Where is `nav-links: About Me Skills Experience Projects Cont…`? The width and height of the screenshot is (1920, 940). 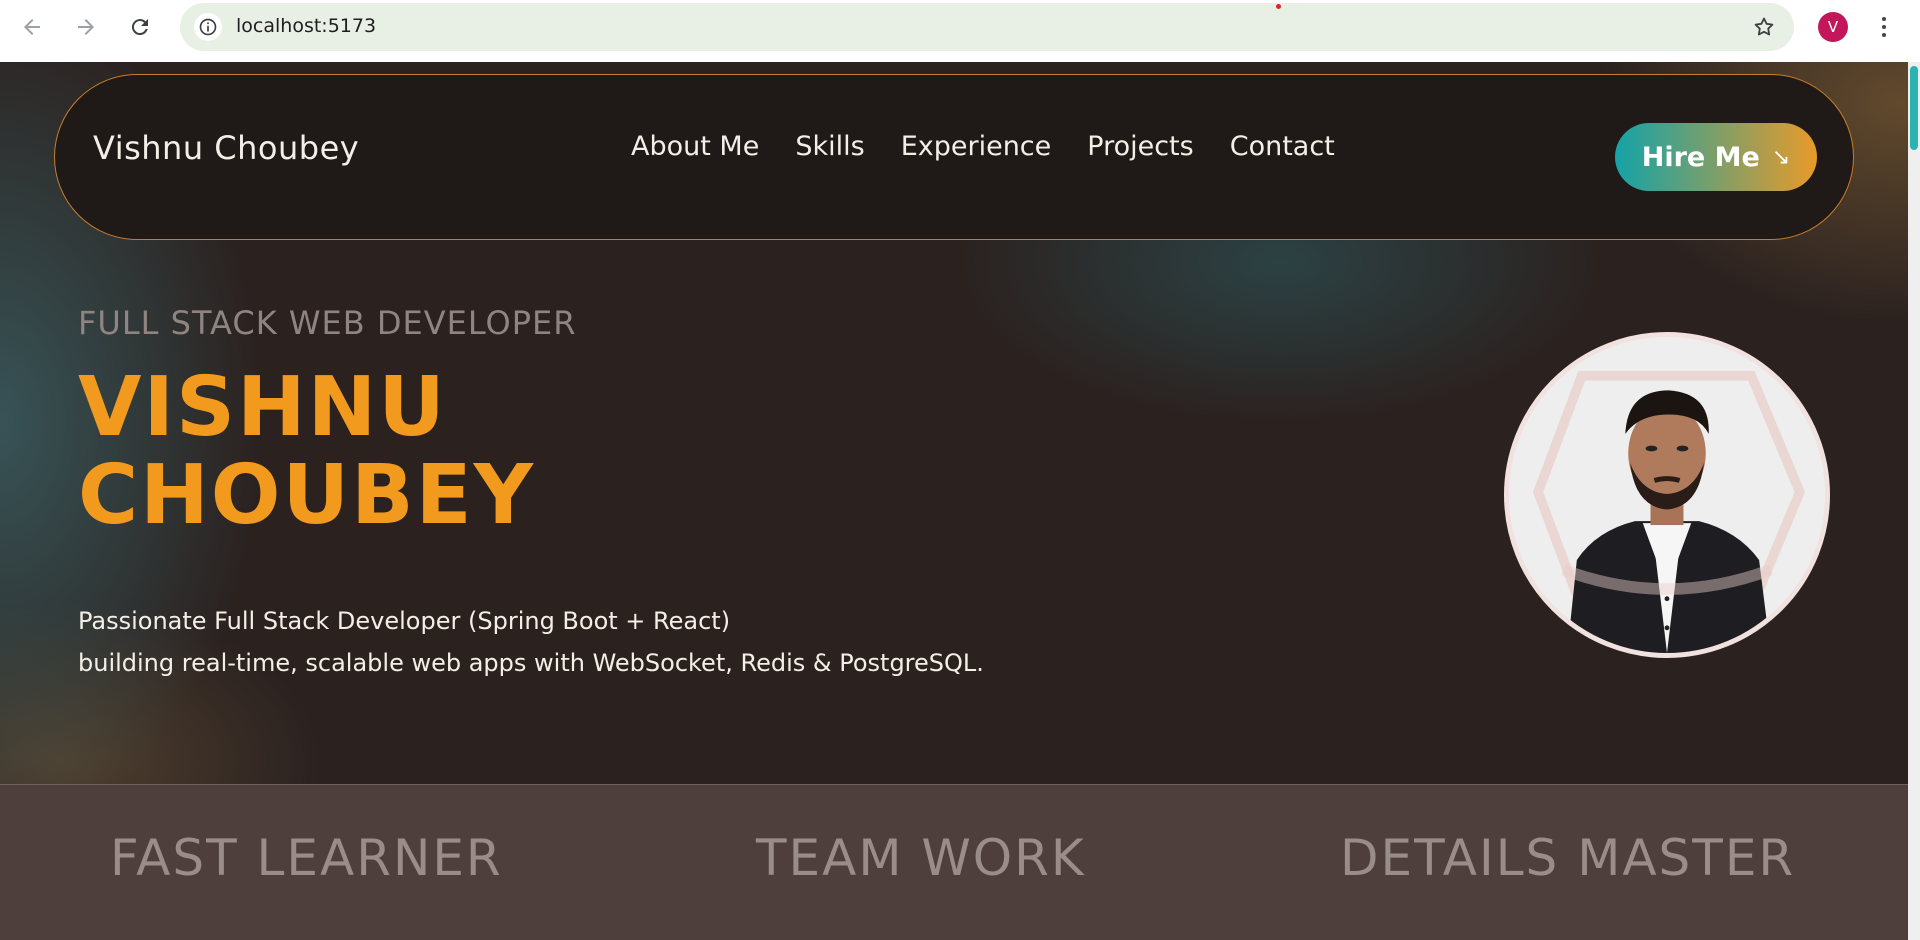 nav-links: About Me Skills Experience Projects Cont… is located at coordinates (983, 146).